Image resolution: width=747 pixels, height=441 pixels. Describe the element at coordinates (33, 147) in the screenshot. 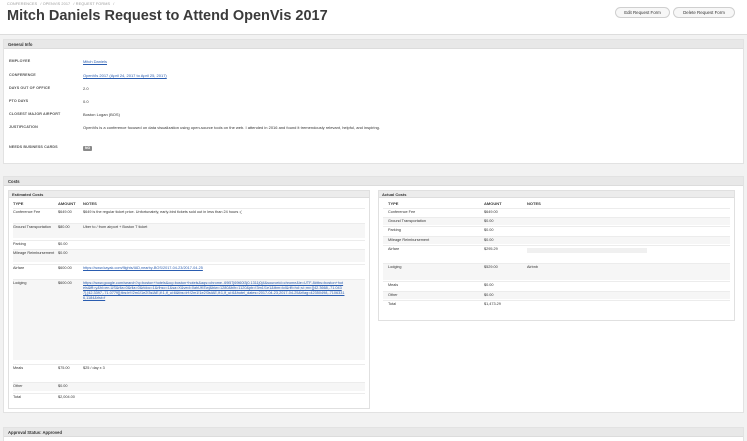

I see `business-cards-label: NEEDS BUSINESS CARDS` at that location.